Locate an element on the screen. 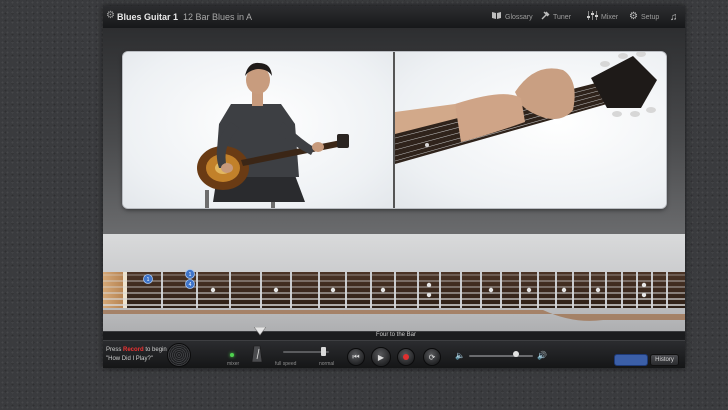 The image size is (728, 410). active-mode-pill is located at coordinates (631, 360).